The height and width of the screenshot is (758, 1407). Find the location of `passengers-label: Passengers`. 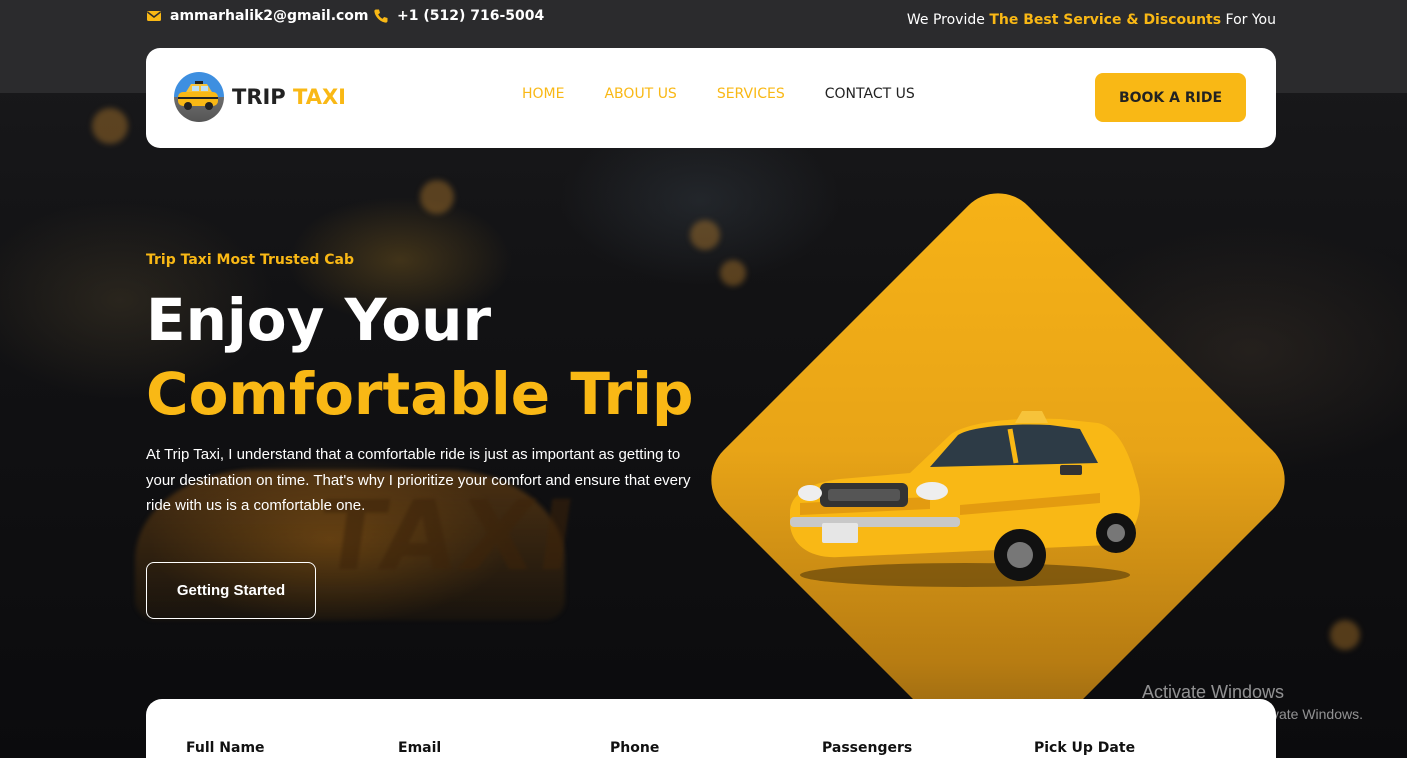

passengers-label: Passengers is located at coordinates (867, 748).